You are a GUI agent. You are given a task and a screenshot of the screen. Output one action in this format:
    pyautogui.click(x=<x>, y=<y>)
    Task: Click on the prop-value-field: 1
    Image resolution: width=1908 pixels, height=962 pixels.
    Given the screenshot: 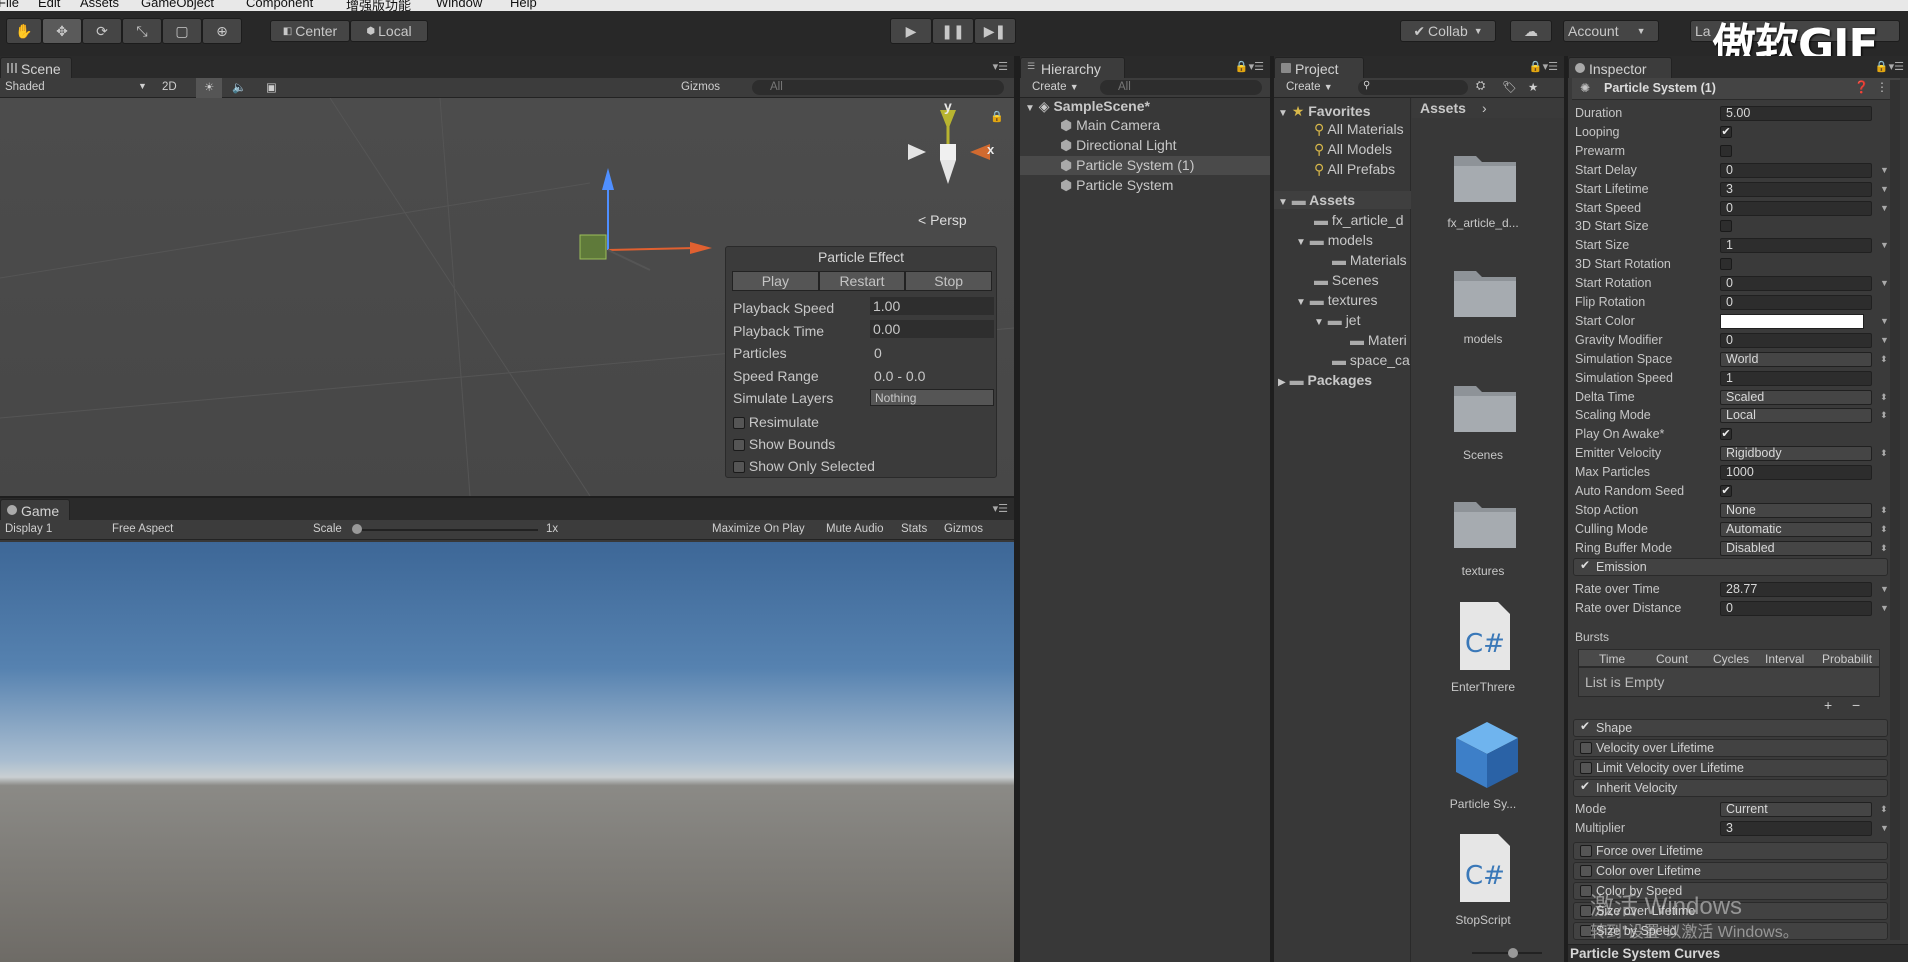 What is the action you would take?
    pyautogui.click(x=1796, y=245)
    